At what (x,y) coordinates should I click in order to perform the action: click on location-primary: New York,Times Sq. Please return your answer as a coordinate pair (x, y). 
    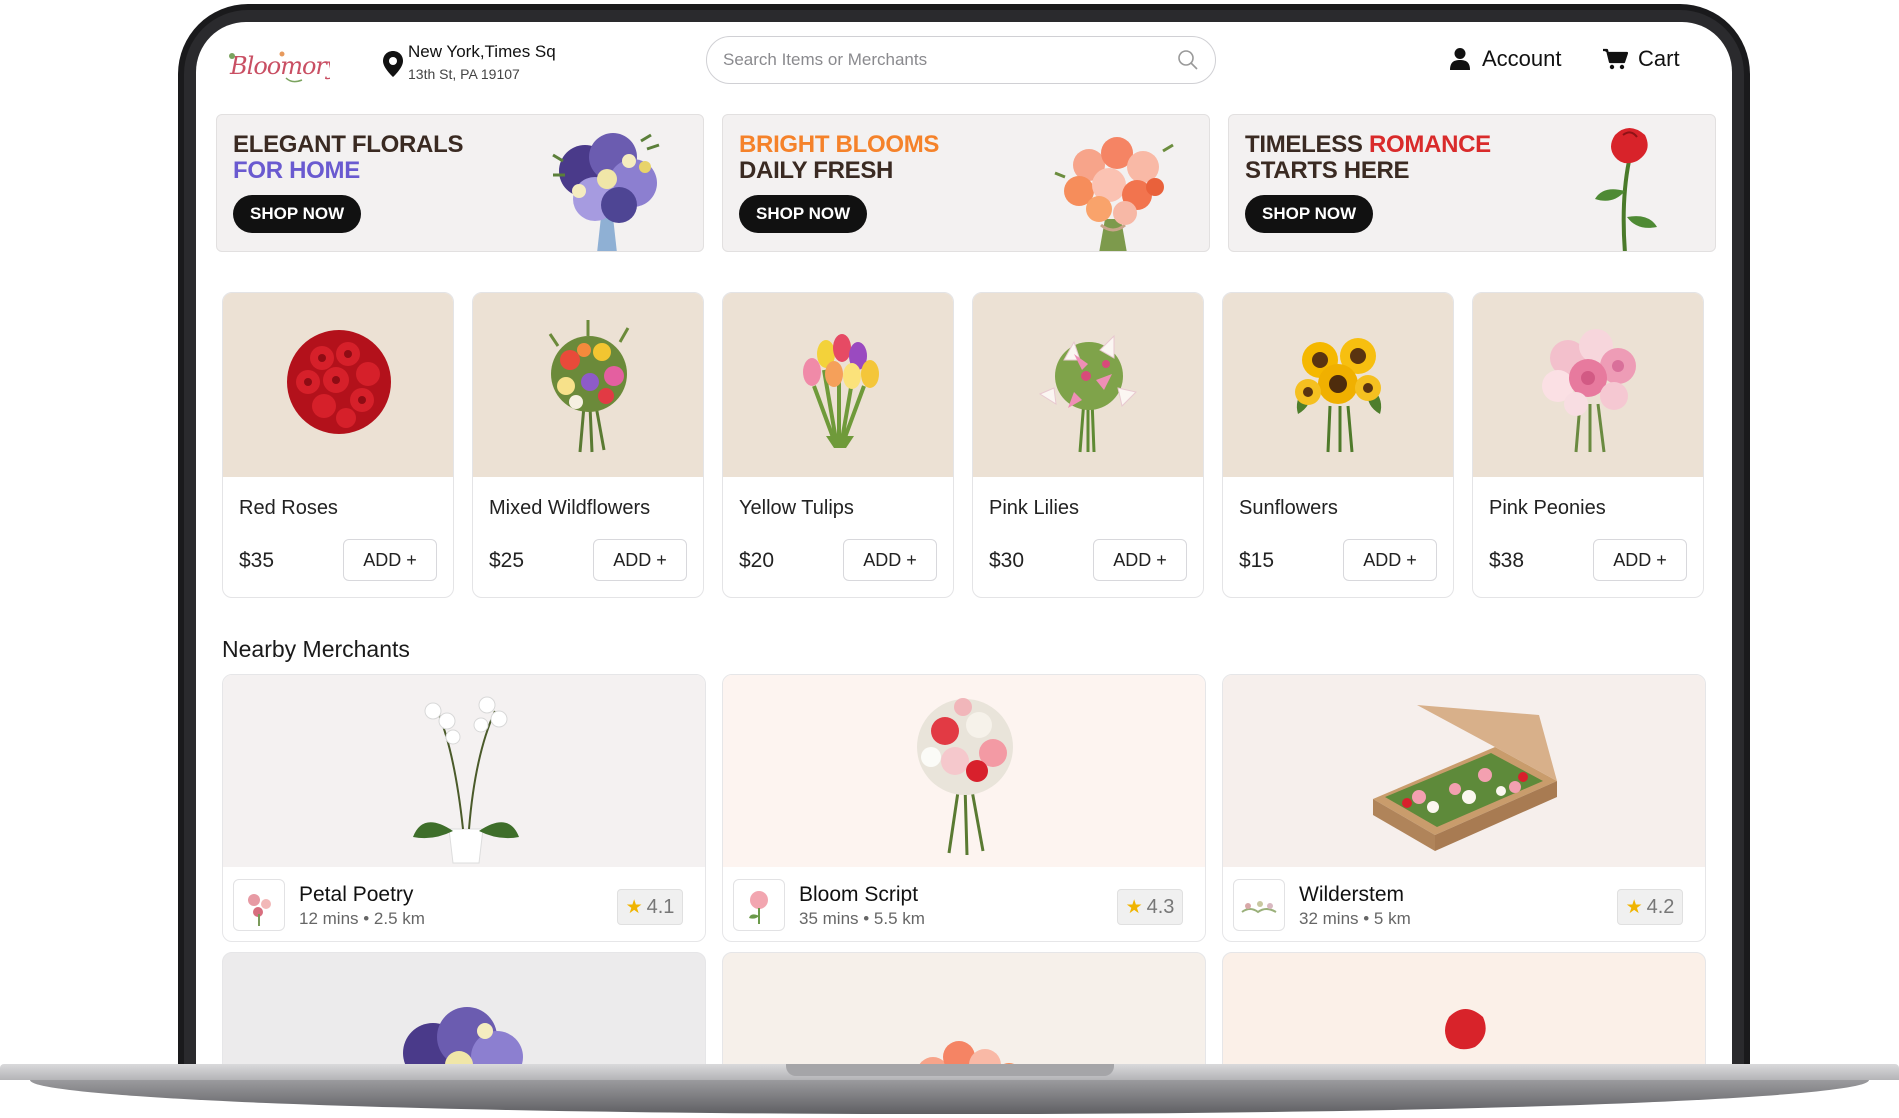
    Looking at the image, I should click on (482, 52).